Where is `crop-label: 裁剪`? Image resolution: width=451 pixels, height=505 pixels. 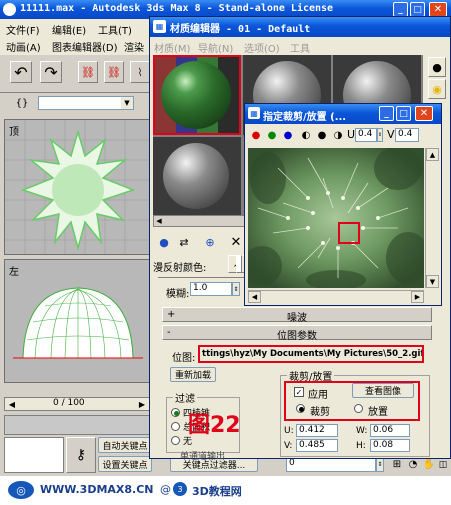 crop-label: 裁剪 is located at coordinates (320, 412).